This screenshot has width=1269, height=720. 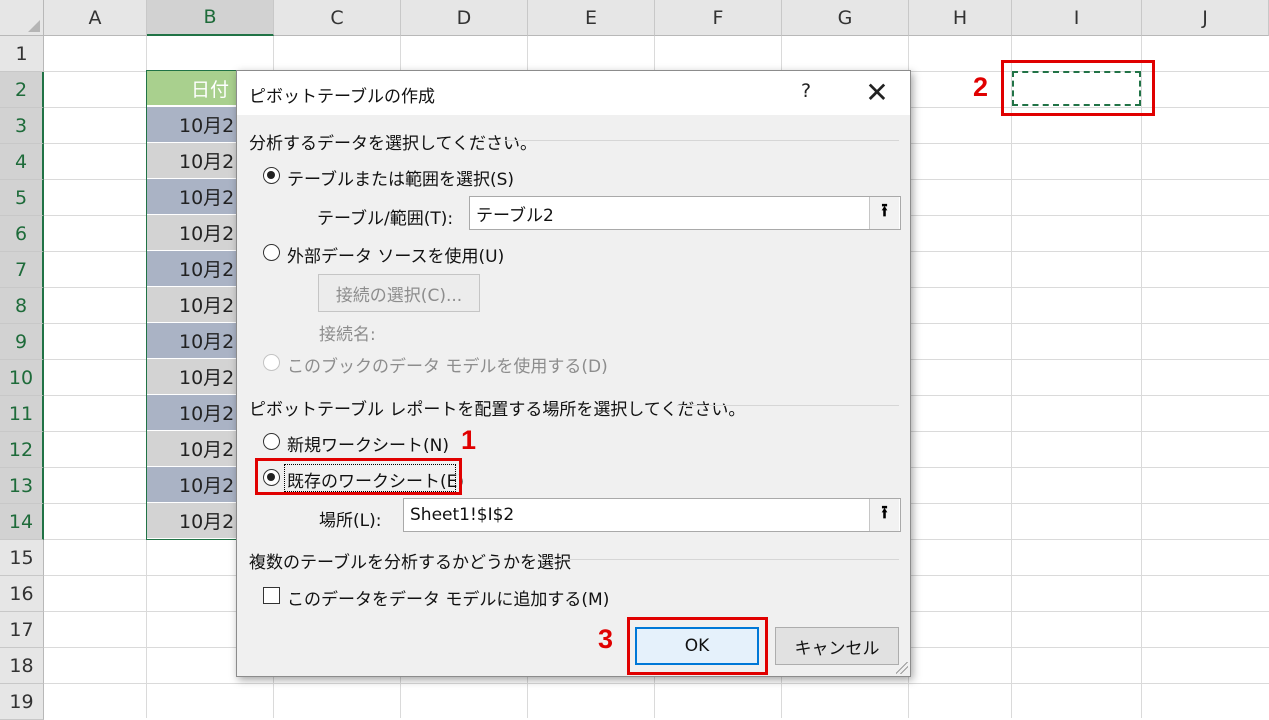 What do you see at coordinates (462, 515) in the screenshot?
I see `location-value: Sheet1!$I$2` at bounding box center [462, 515].